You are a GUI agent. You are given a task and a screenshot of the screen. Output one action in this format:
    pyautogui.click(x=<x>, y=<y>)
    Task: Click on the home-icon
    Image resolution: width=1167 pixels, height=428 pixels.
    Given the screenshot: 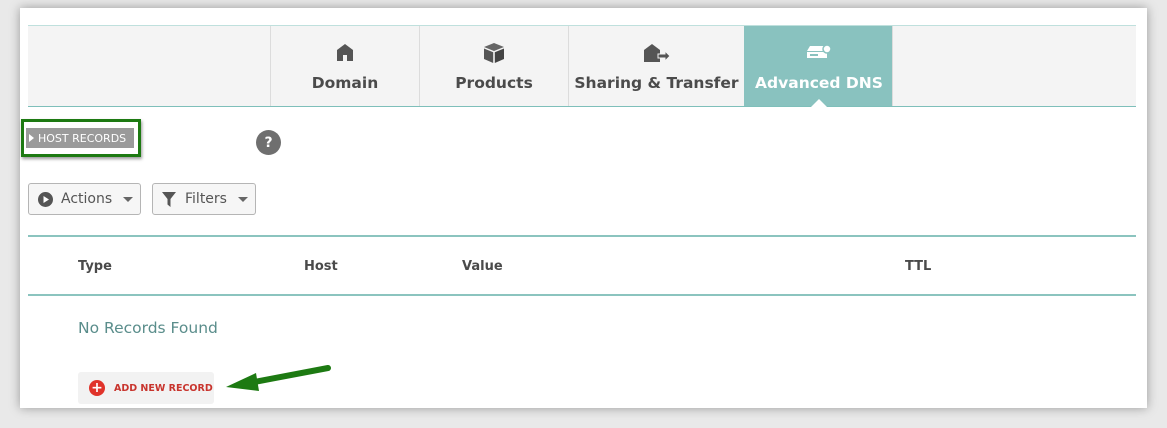 What is the action you would take?
    pyautogui.click(x=345, y=53)
    